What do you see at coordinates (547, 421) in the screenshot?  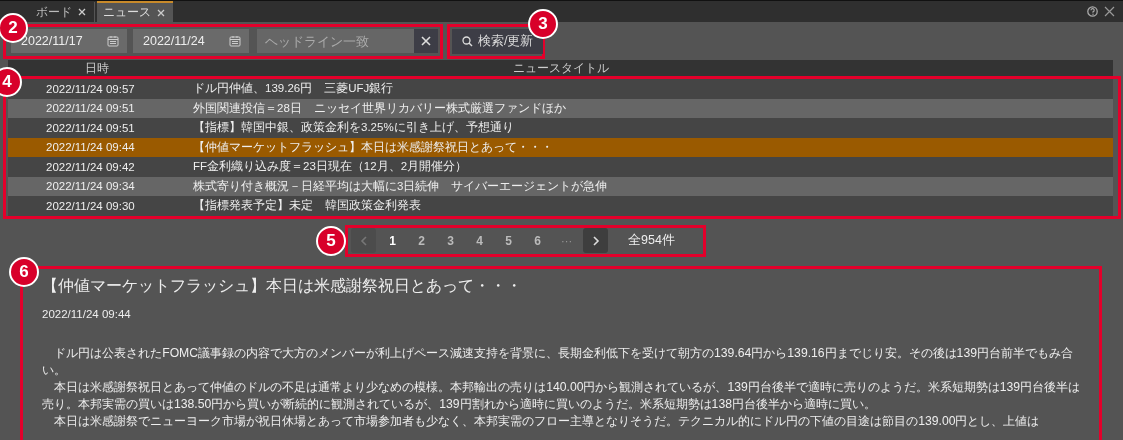 I see `article-paragraph: 本日は米感謝祭でニューヨーク市場が祝日休場とあって市場参加者も少なく、本邦実需のフロー主導となりそうだ。テクニカル的にドル円の下値の目途は節目の139.00円とし、上値は` at bounding box center [547, 421].